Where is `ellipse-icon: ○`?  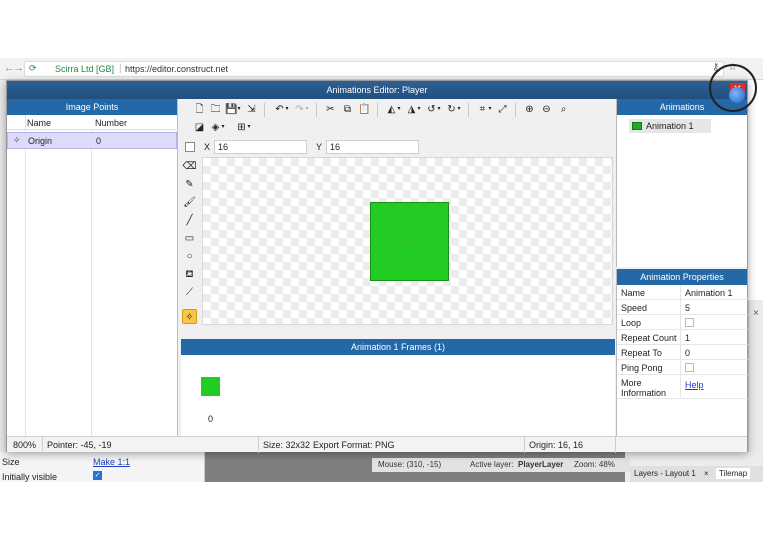 ellipse-icon: ○ is located at coordinates (189, 256).